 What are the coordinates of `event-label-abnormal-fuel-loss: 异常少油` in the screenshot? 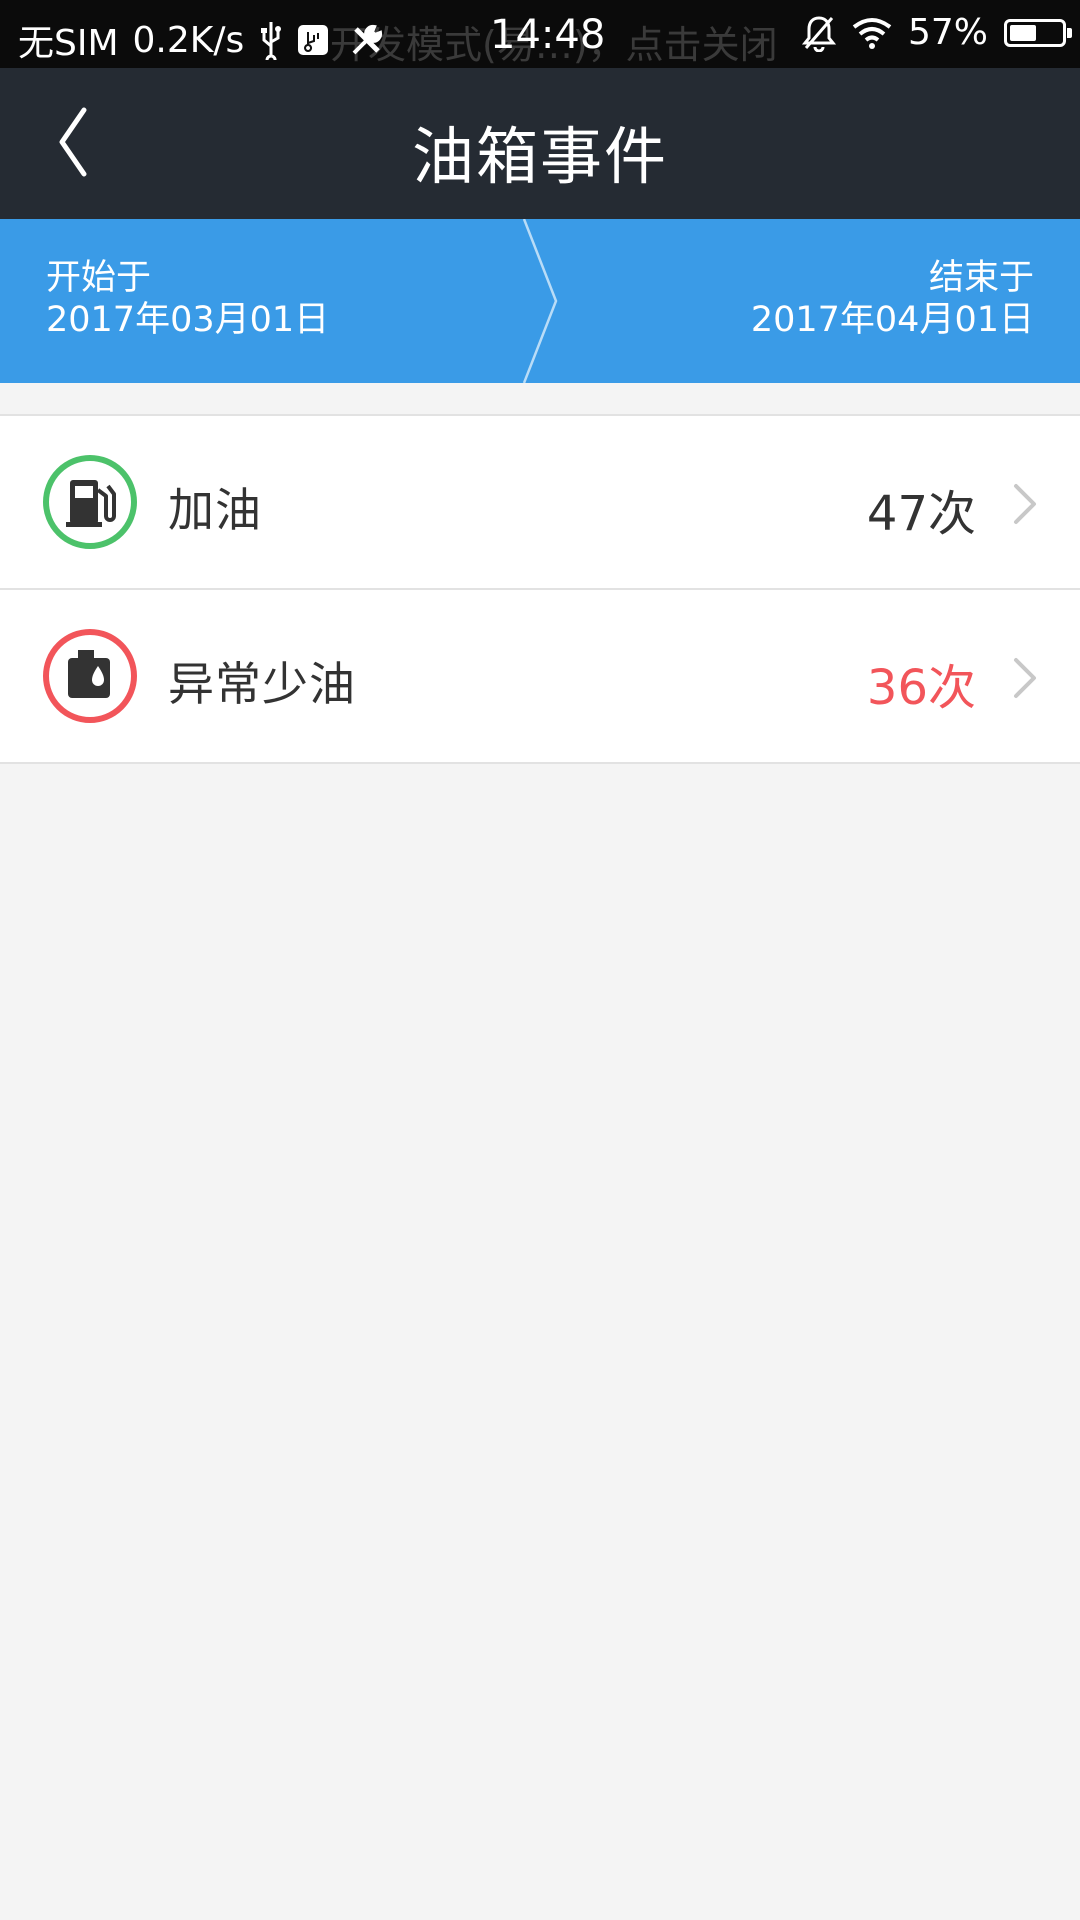 It's located at (262, 684).